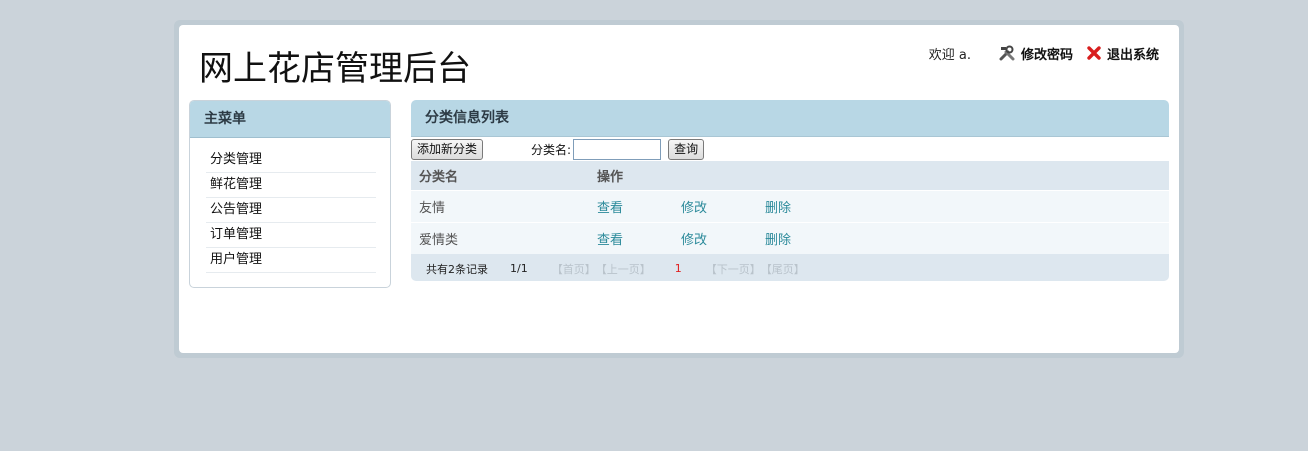 The width and height of the screenshot is (1308, 451). Describe the element at coordinates (504, 176) in the screenshot. I see `column-header-name: 分类名` at that location.